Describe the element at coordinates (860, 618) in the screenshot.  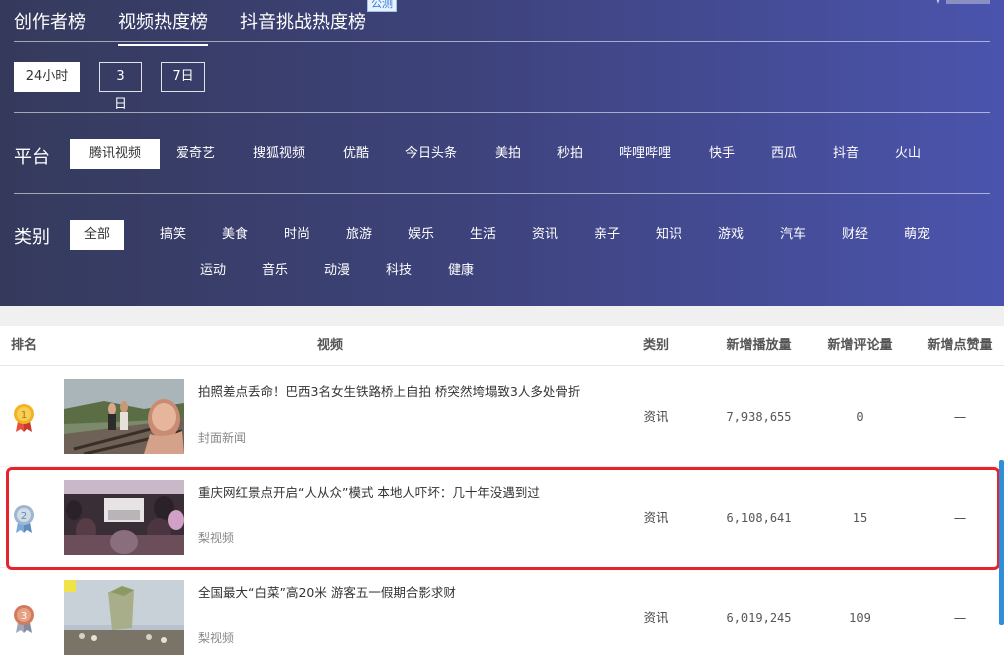
I see `row-new-comments: 109` at that location.